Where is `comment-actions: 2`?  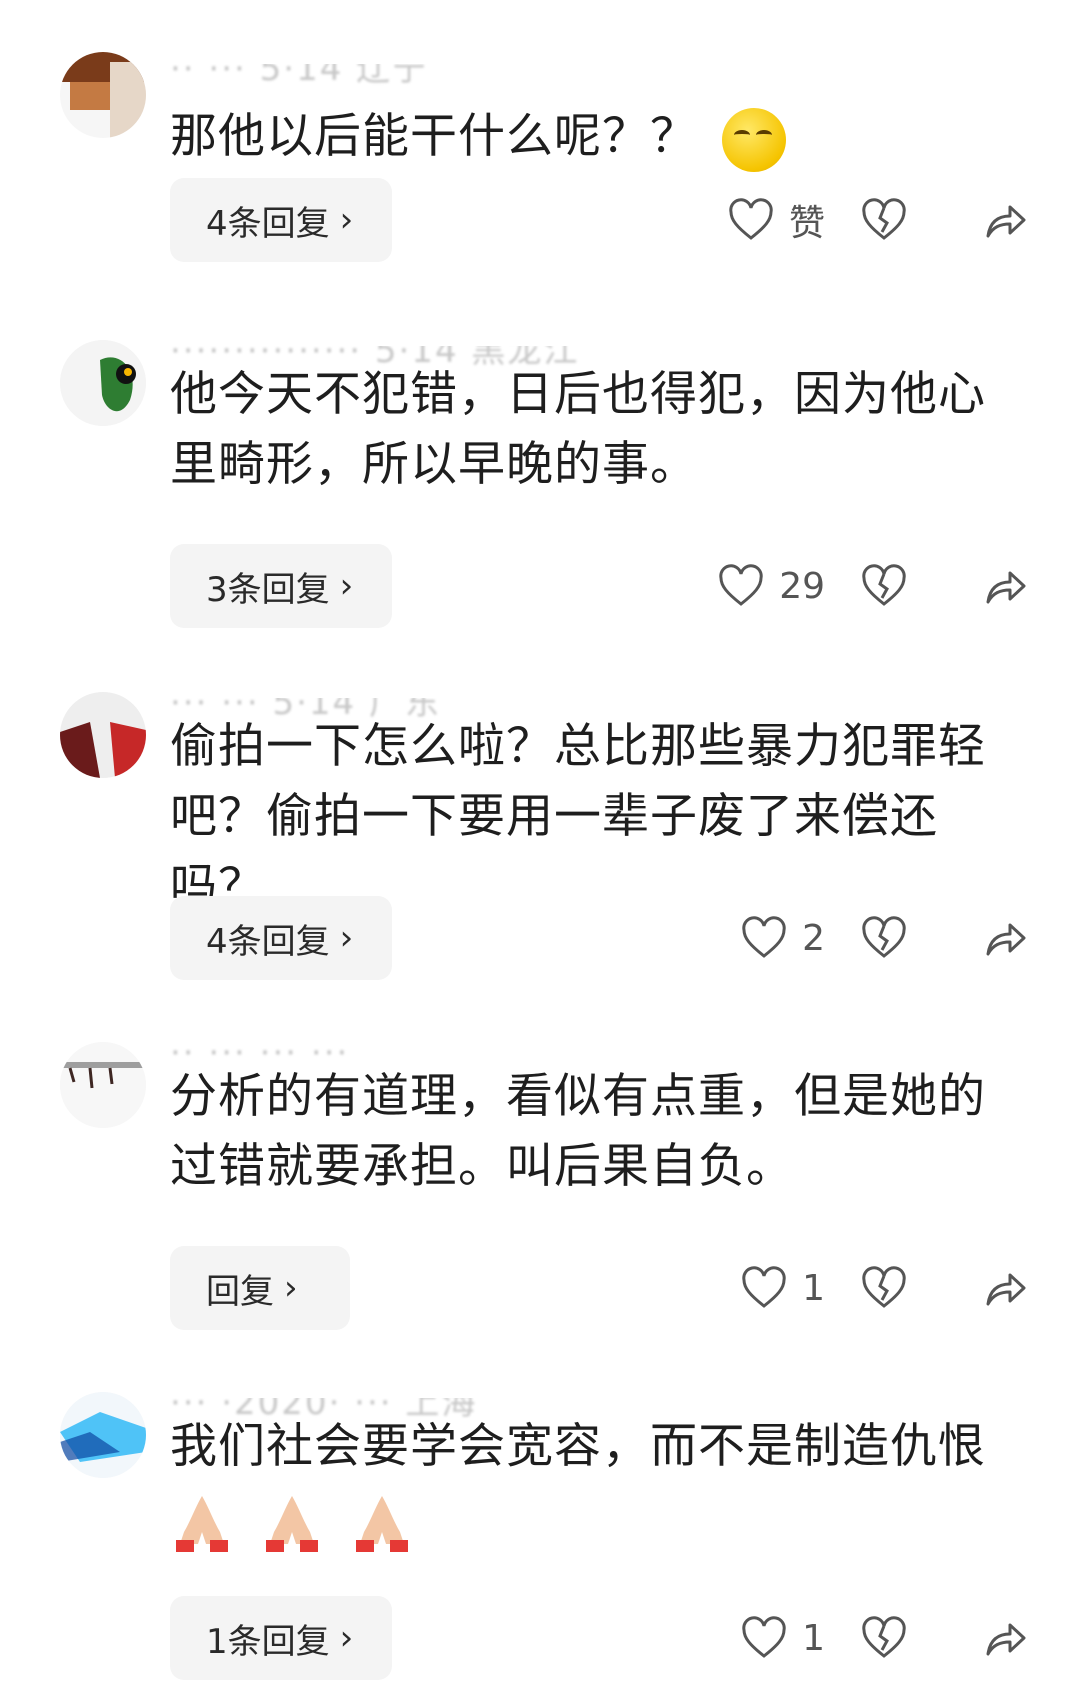 comment-actions: 2 is located at coordinates (850, 938).